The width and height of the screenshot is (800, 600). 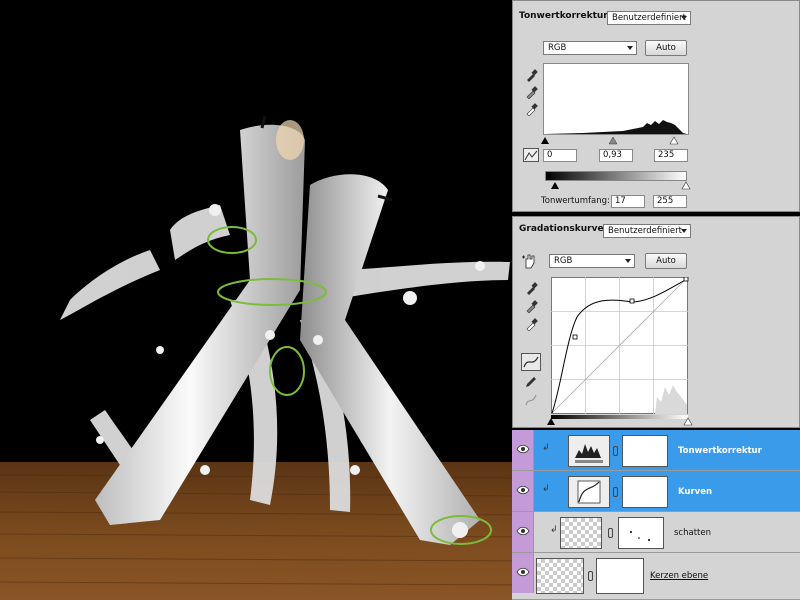 I want to click on layer-row: Kerzen ebene, so click(x=656, y=576).